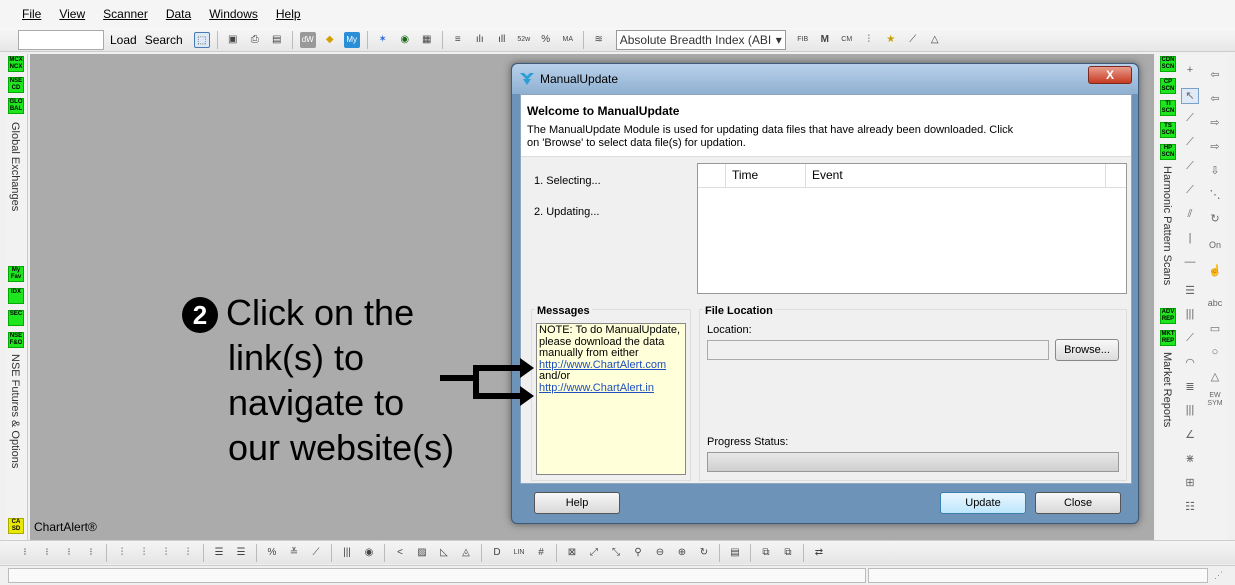 Image resolution: width=1235 pixels, height=585 pixels. I want to click on adv-report-button: ADV REP, so click(1168, 316).